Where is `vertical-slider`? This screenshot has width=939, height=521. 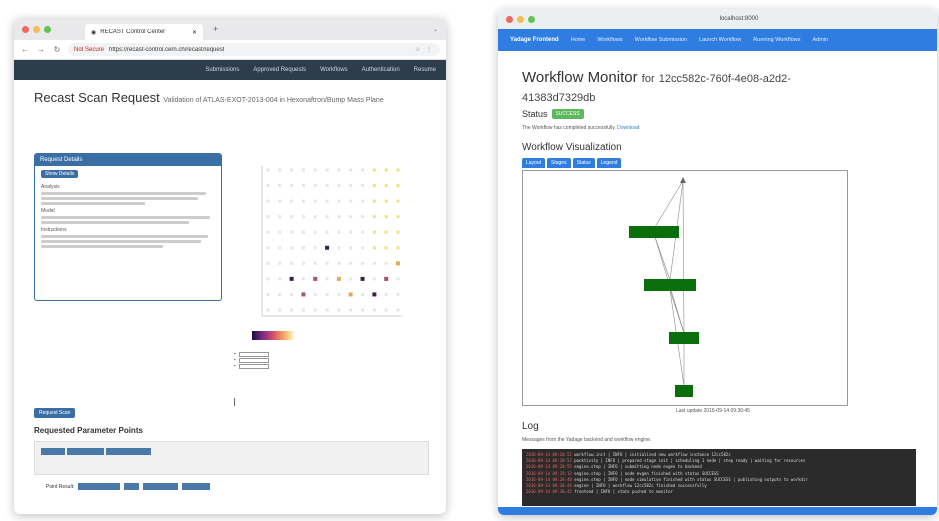
vertical-slider is located at coordinates (238, 402).